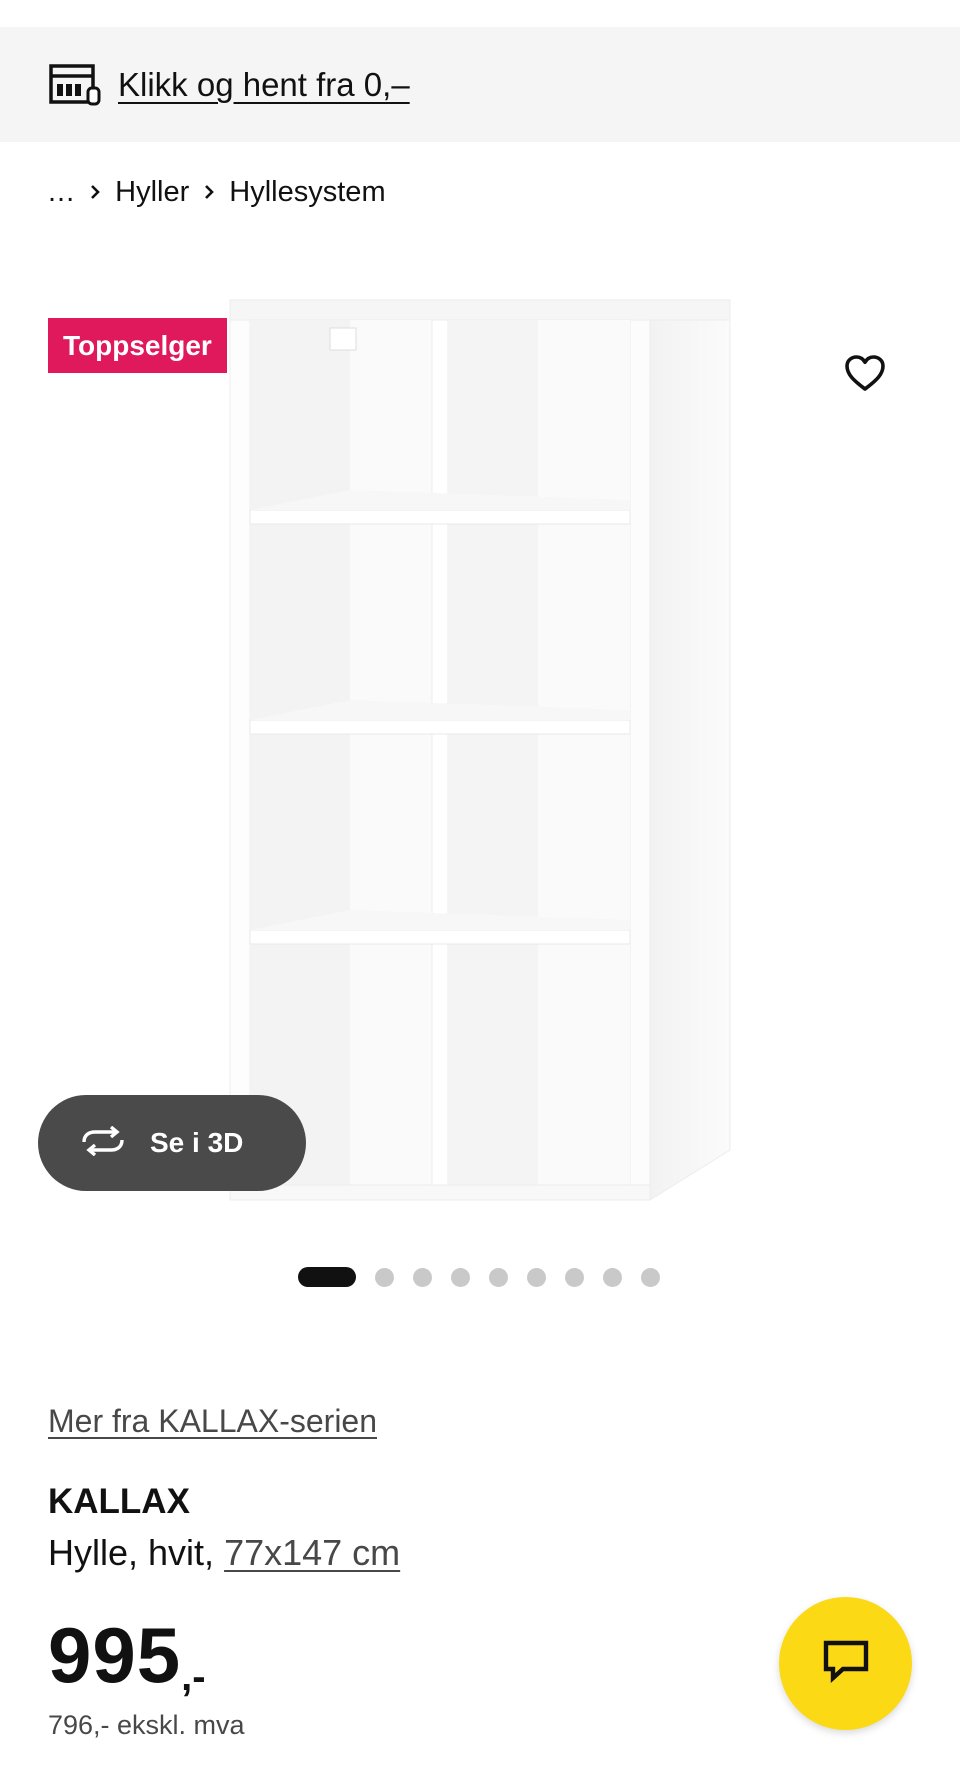 The height and width of the screenshot is (1774, 960). I want to click on badge-label: Toppselger, so click(137, 345).